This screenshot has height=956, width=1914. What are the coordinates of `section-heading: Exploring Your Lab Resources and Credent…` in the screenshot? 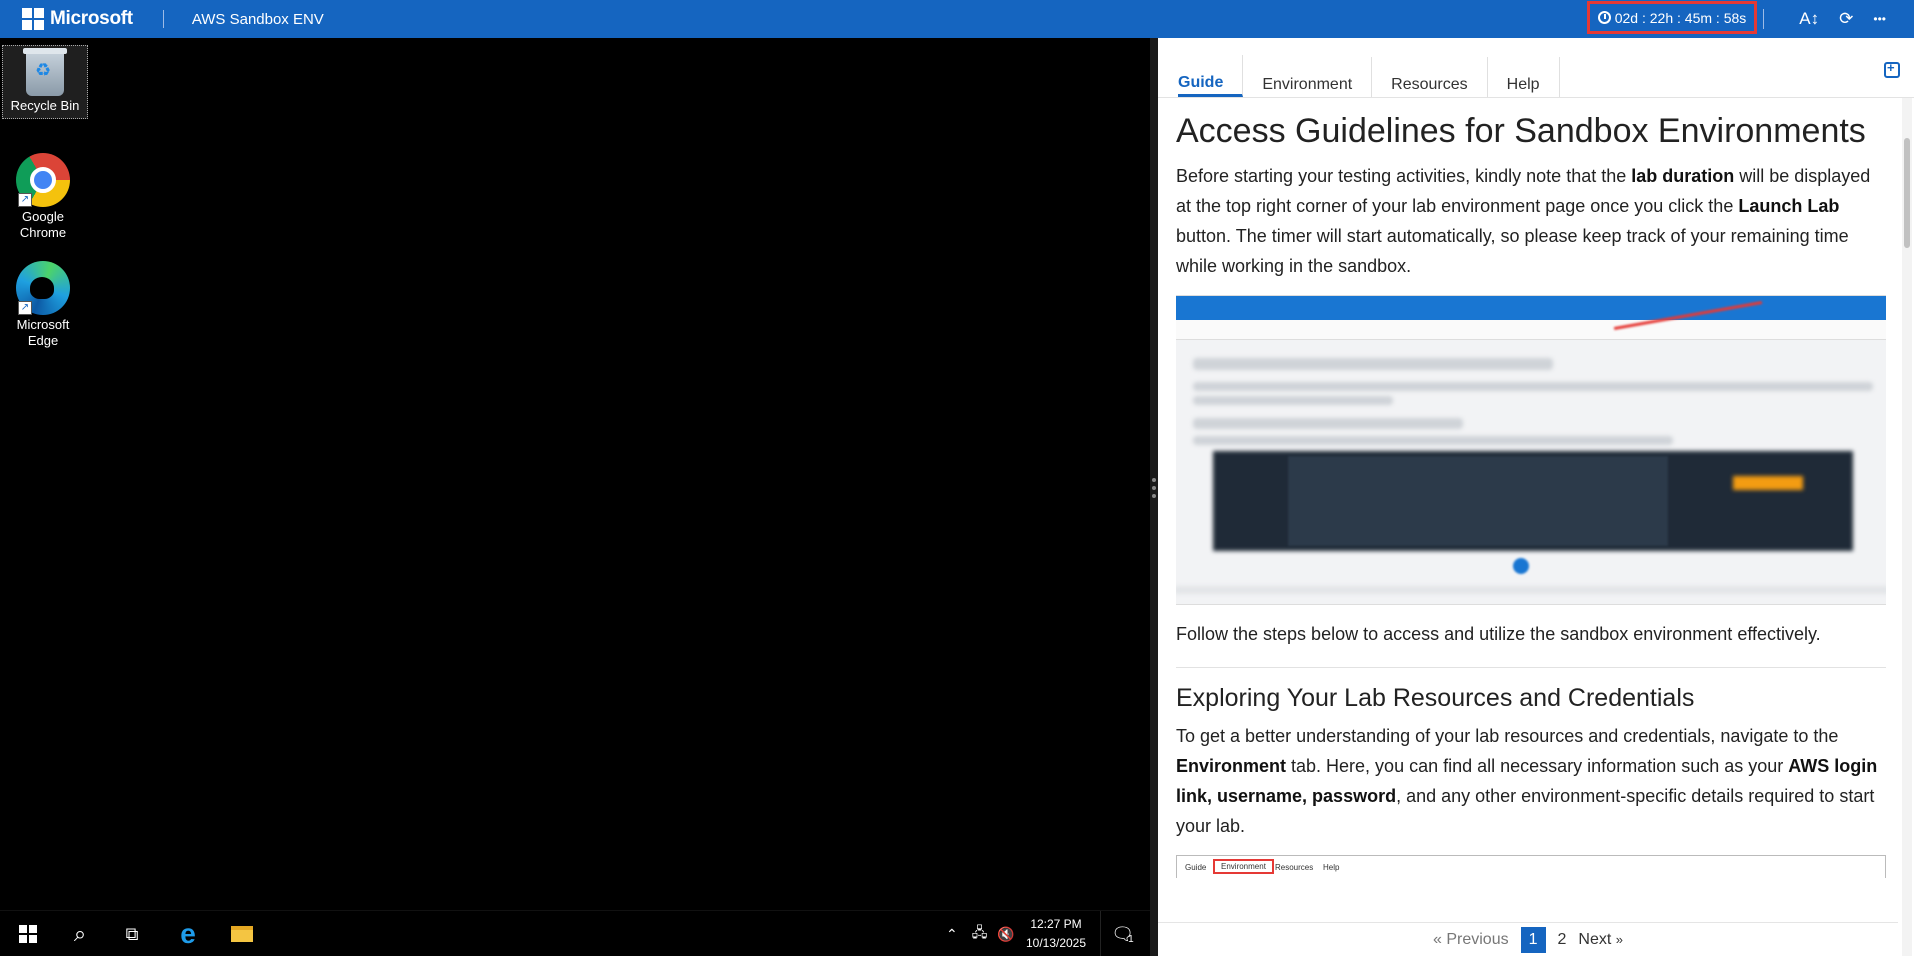 It's located at (1435, 698).